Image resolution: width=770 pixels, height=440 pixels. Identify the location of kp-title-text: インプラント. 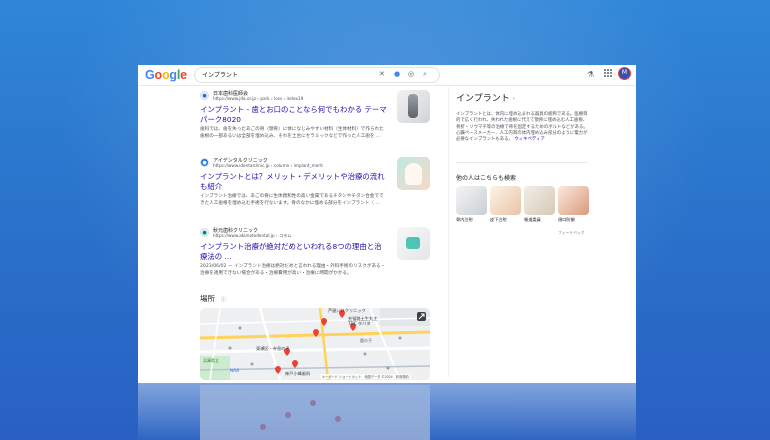
(483, 99).